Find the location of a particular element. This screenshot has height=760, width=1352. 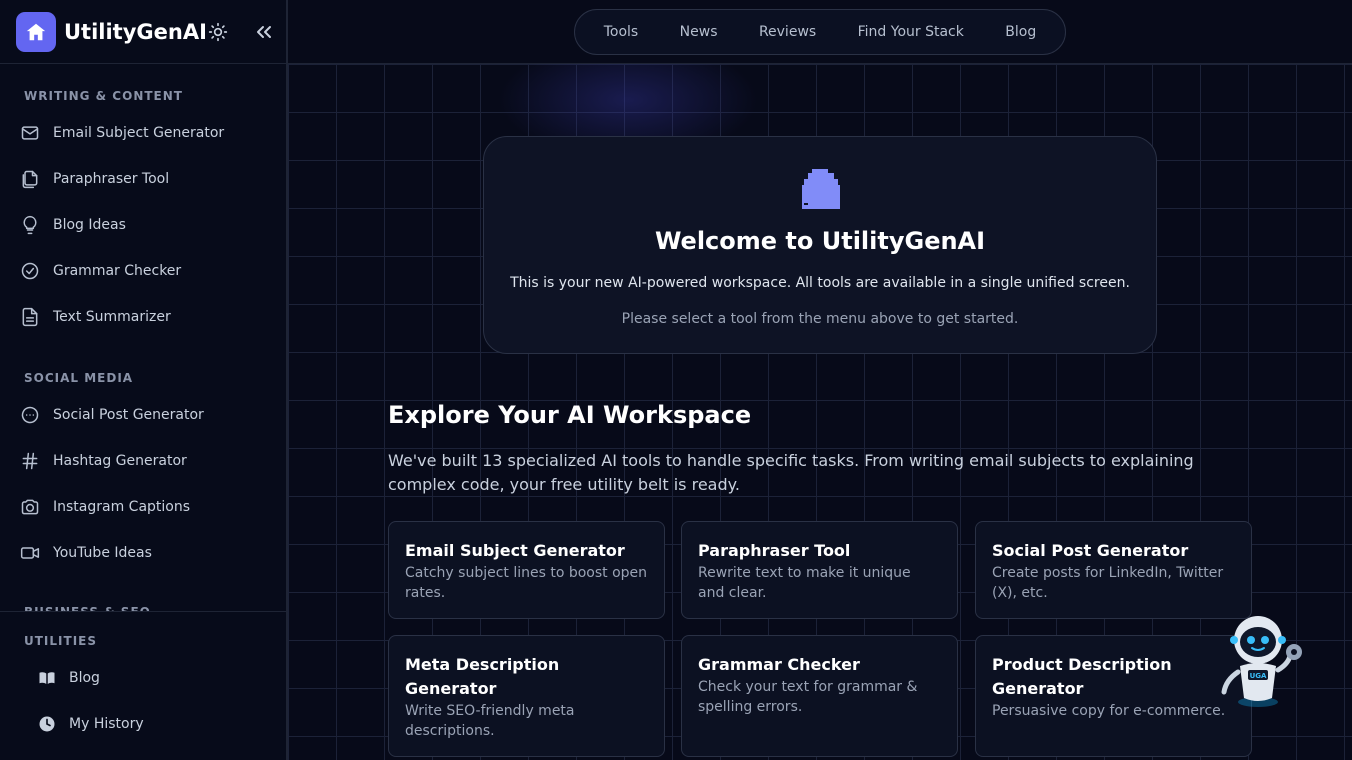

chevrons-left-icon is located at coordinates (264, 32).